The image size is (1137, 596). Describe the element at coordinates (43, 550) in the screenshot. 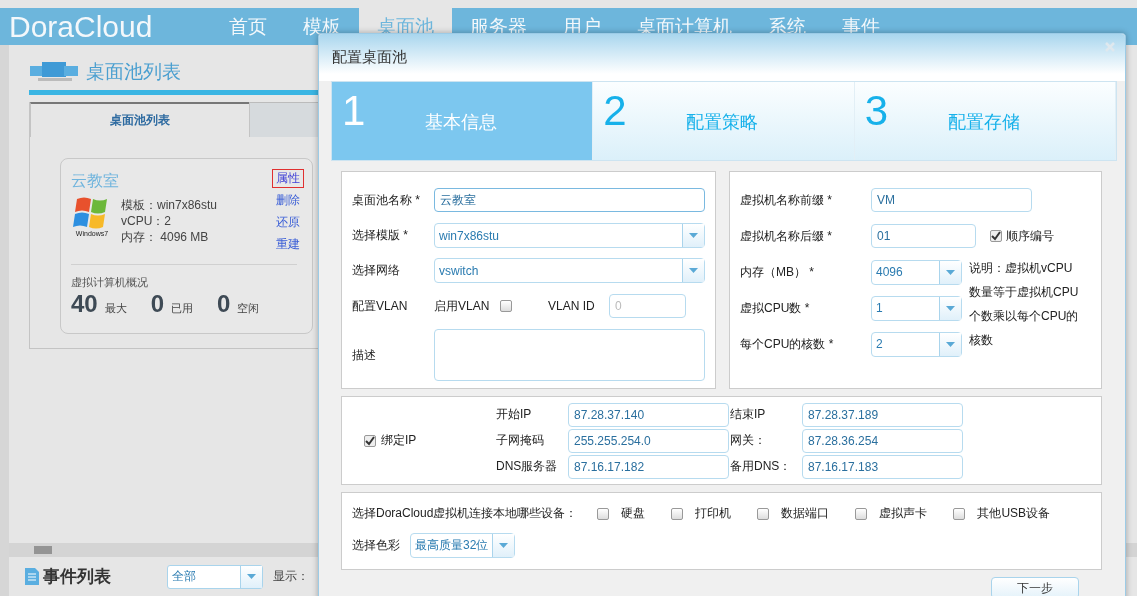

I see `handle-icon` at that location.